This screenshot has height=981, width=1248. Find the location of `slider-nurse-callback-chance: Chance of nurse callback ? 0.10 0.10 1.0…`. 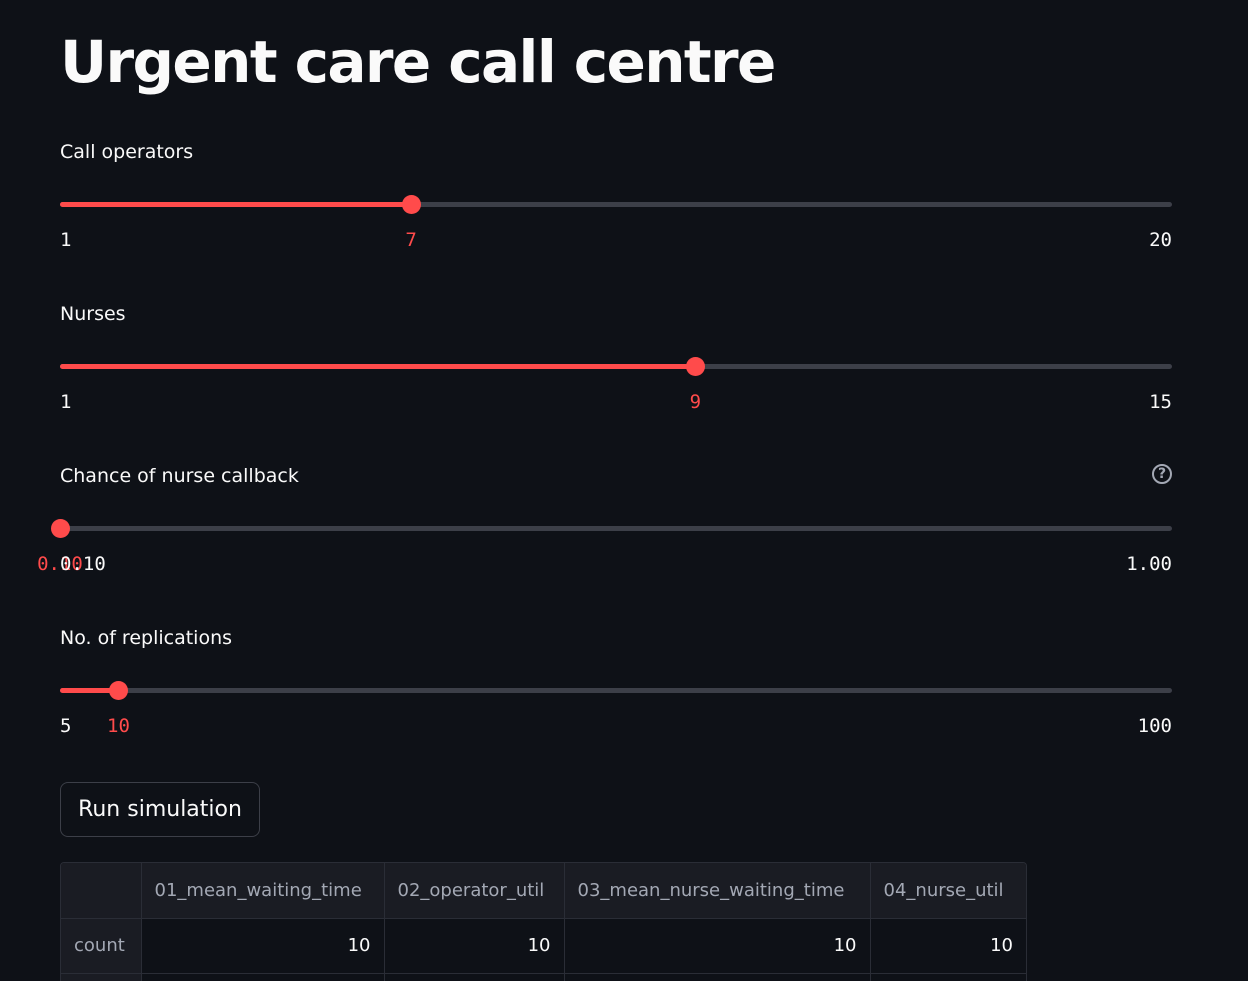

slider-nurse-callback-chance: Chance of nurse callback ? 0.10 0.10 1.0… is located at coordinates (604, 524).